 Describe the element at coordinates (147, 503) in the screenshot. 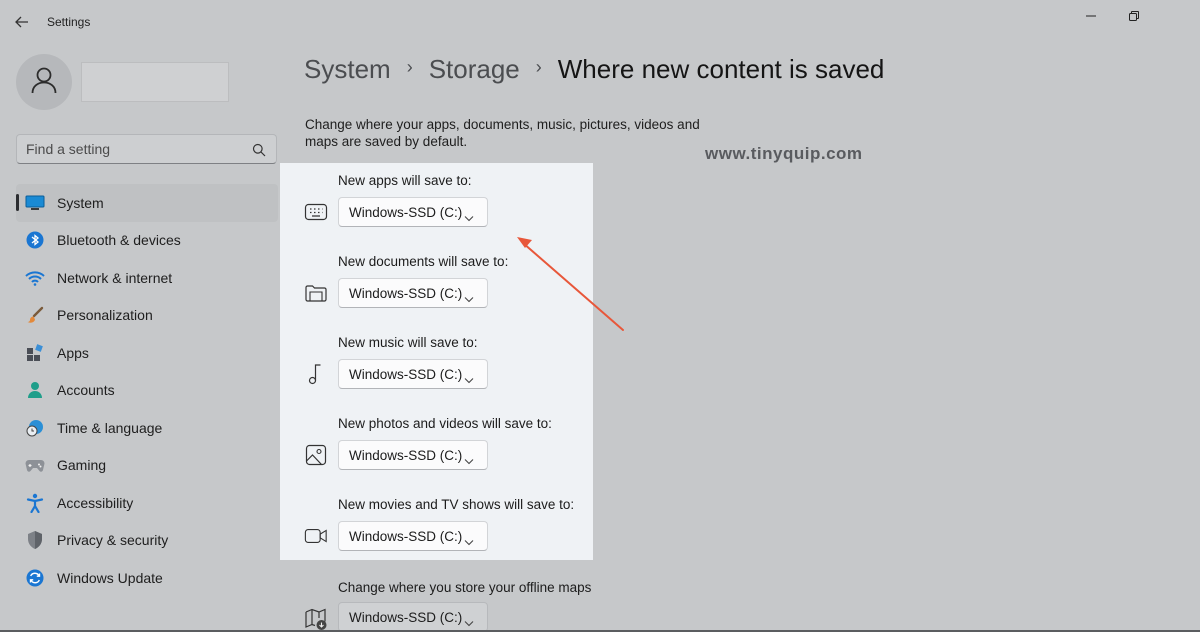

I see `sidebar-item-accessibility: Accessibility` at that location.